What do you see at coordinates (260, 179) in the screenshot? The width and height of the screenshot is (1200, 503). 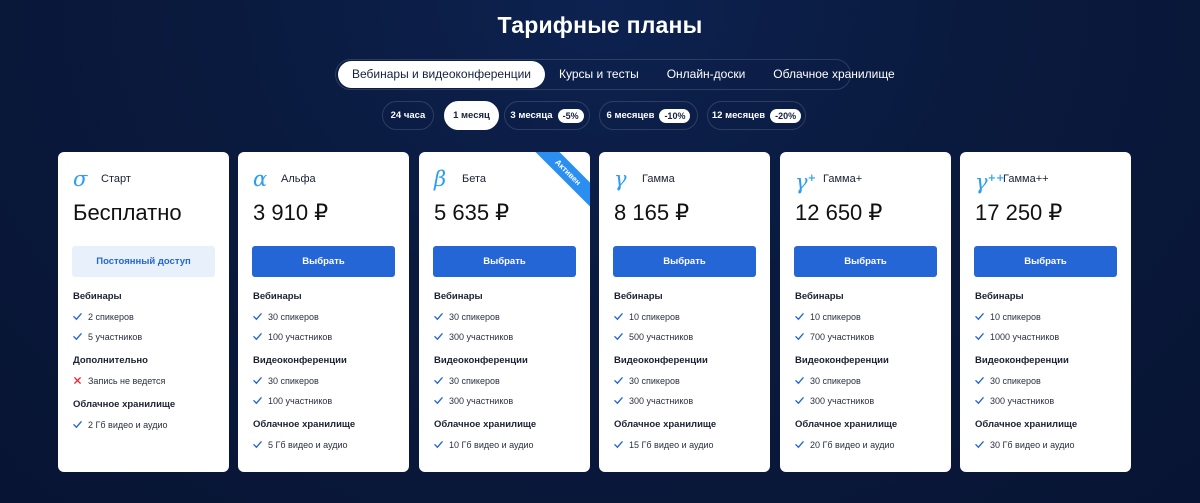 I see `alpha-icon: α` at bounding box center [260, 179].